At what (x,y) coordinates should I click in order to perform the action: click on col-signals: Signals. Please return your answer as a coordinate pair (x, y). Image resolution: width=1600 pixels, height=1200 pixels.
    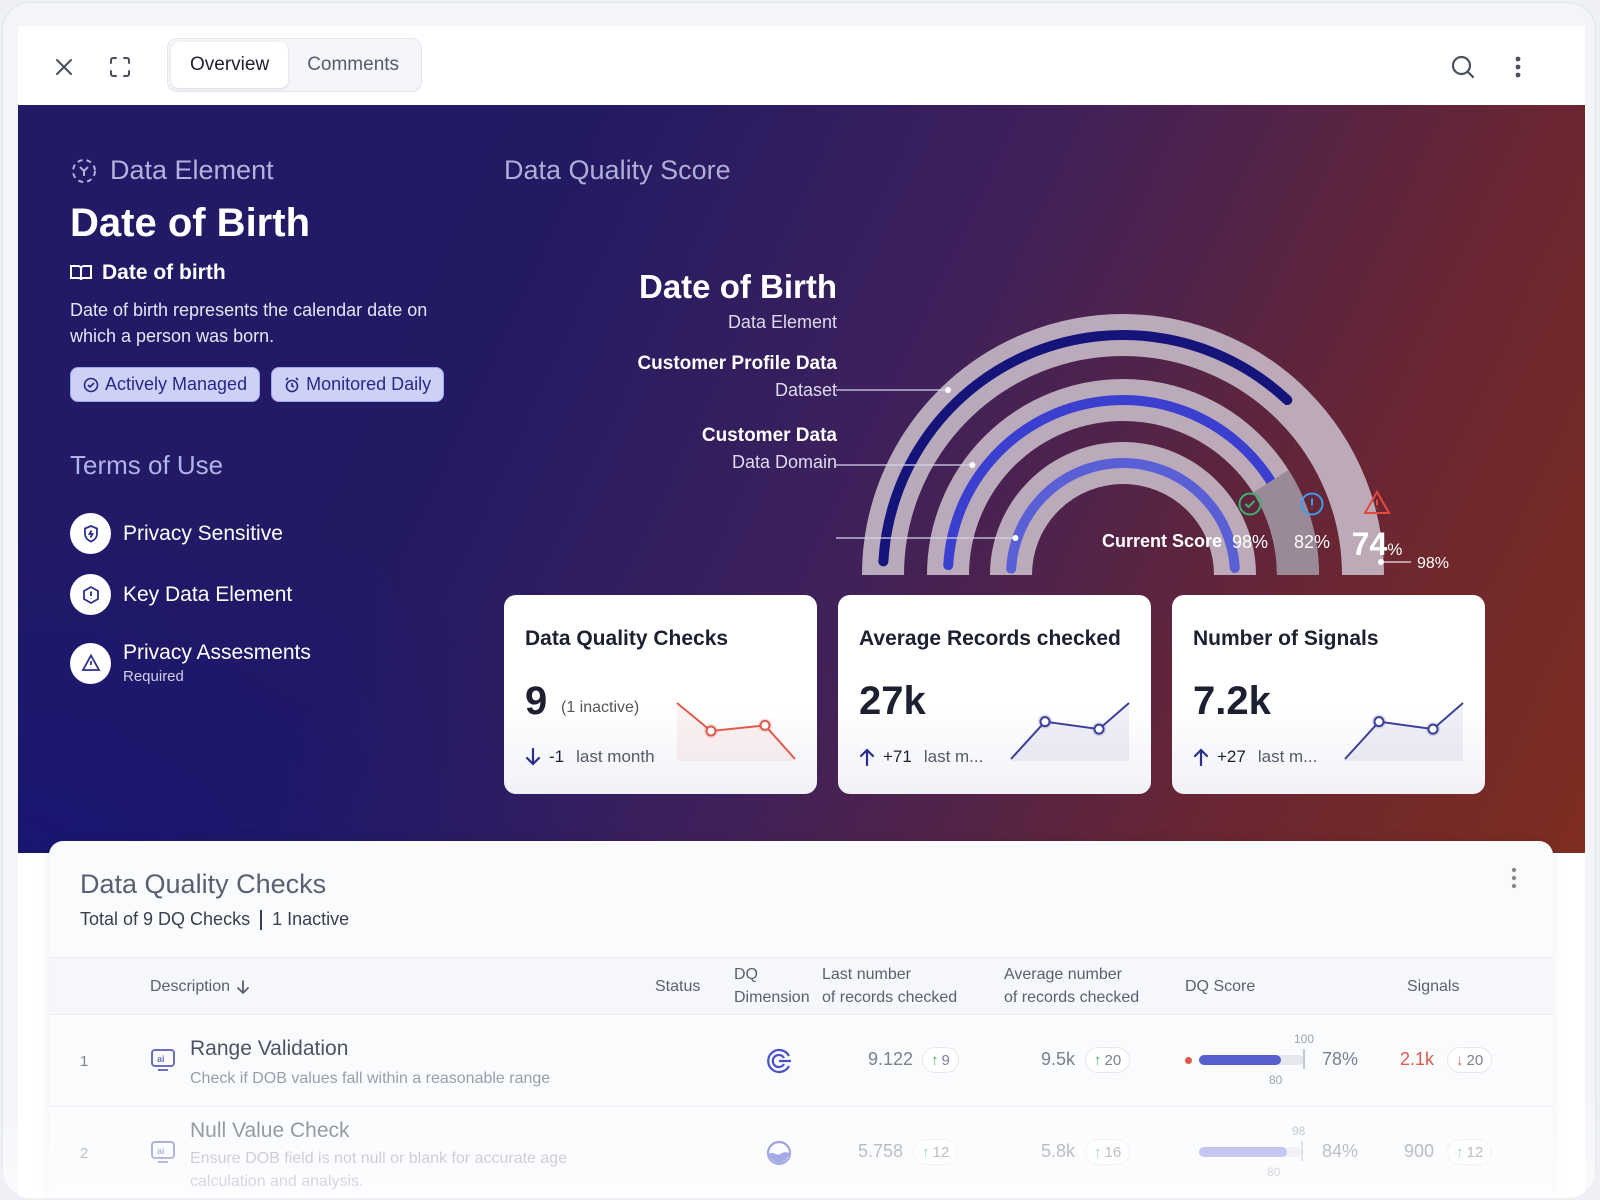
    Looking at the image, I should click on (1433, 986).